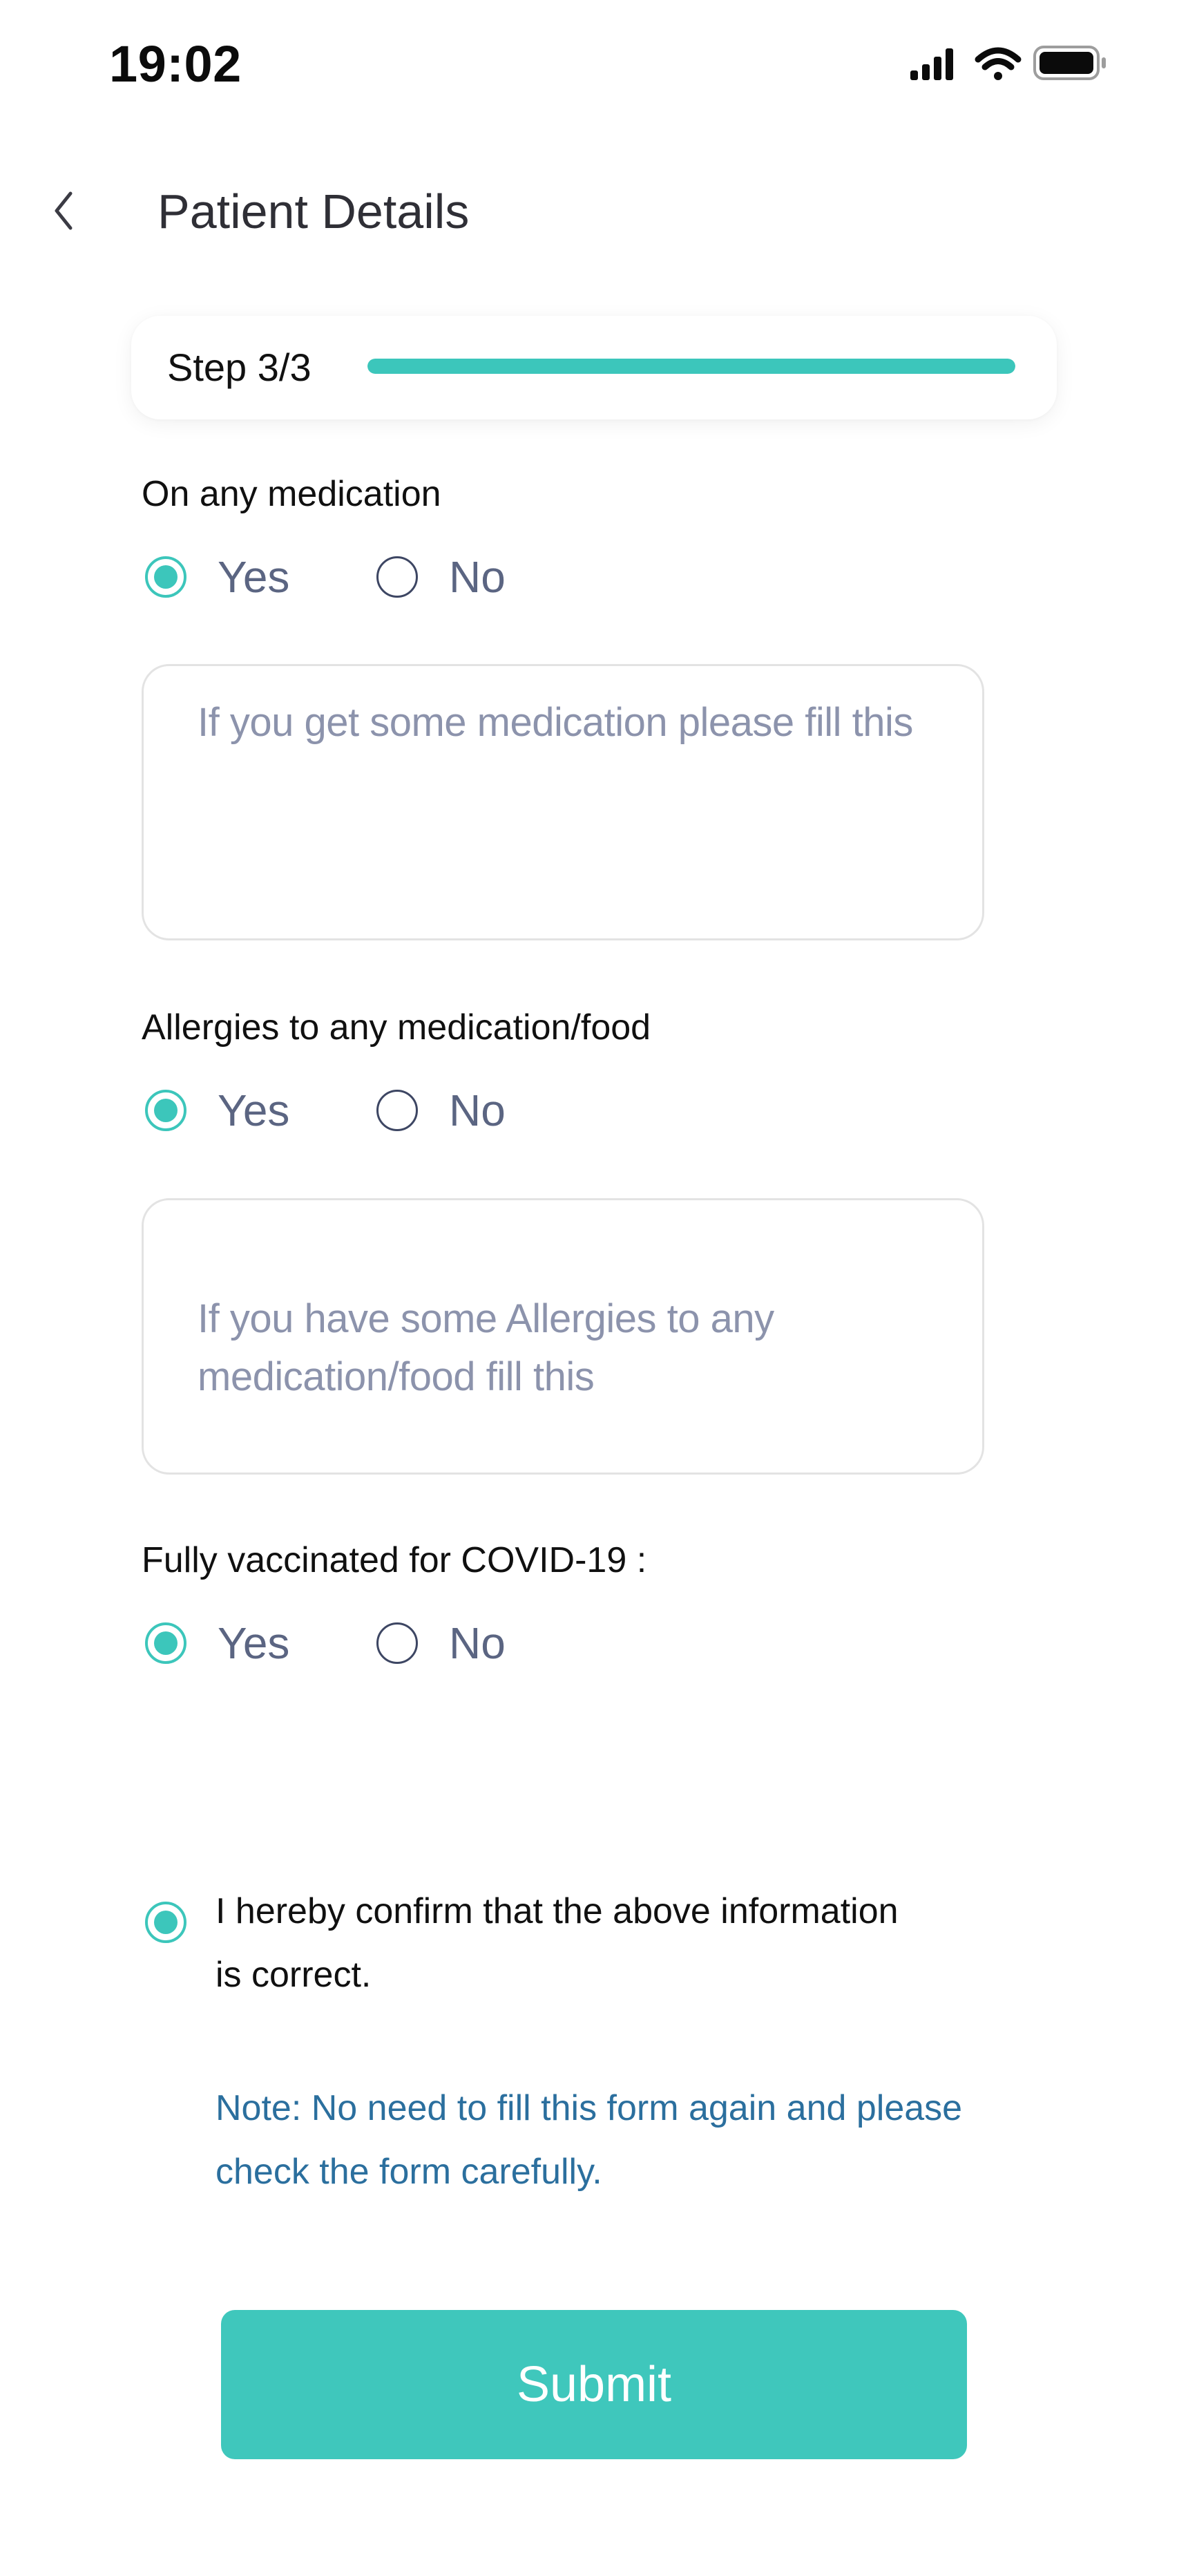  I want to click on covid-no-radio: No, so click(441, 1643).